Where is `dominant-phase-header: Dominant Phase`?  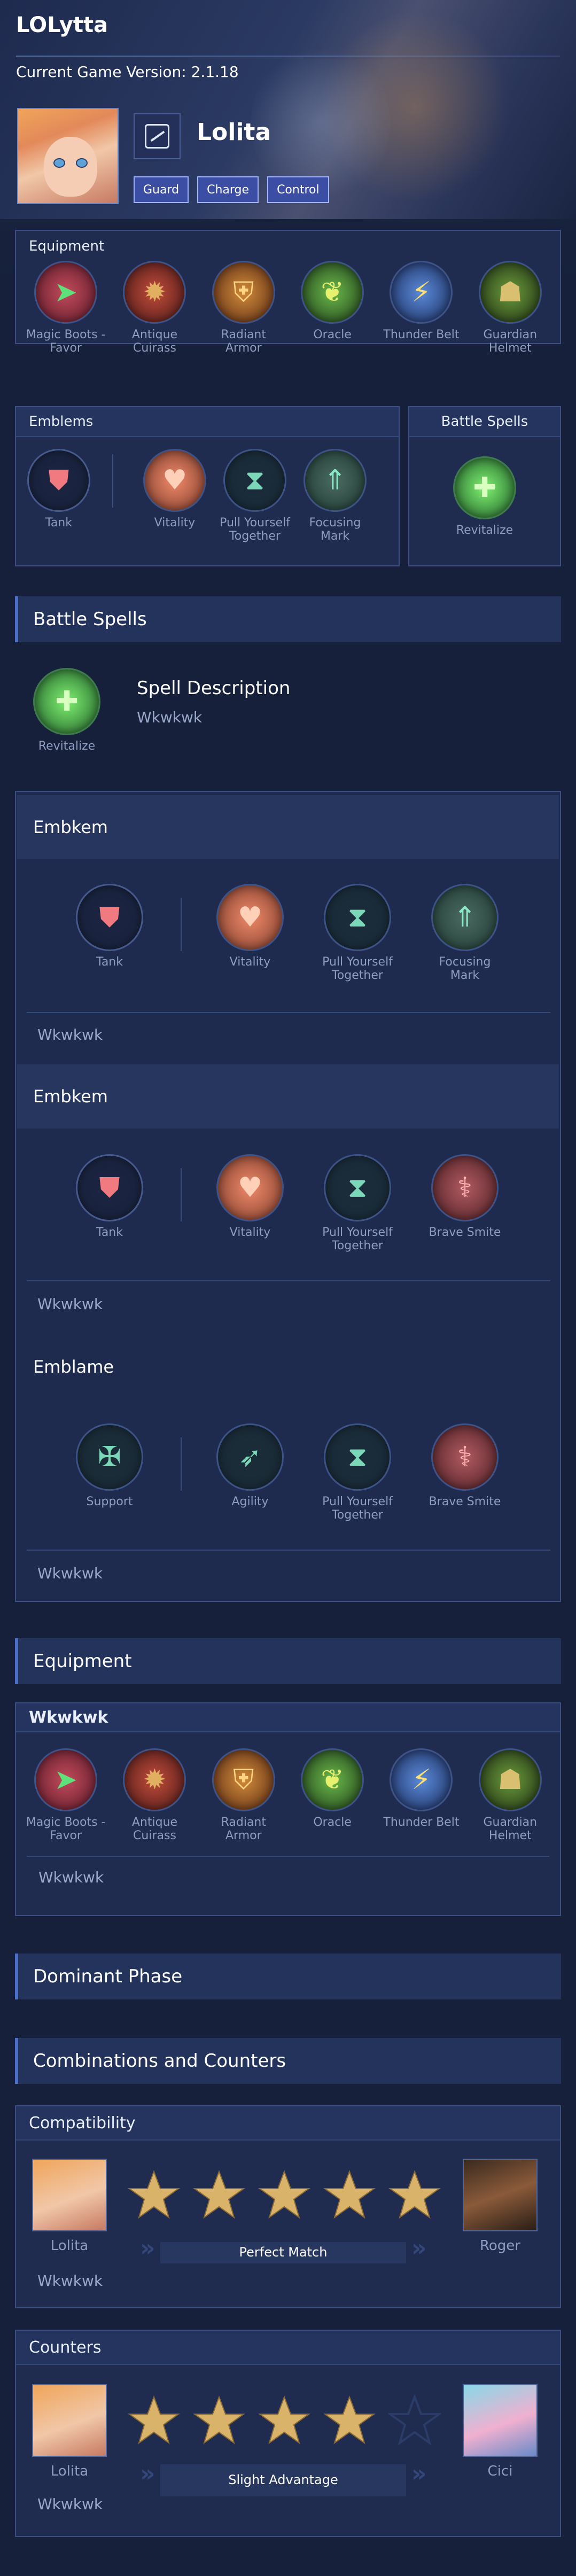
dominant-phase-header: Dominant Phase is located at coordinates (288, 1976).